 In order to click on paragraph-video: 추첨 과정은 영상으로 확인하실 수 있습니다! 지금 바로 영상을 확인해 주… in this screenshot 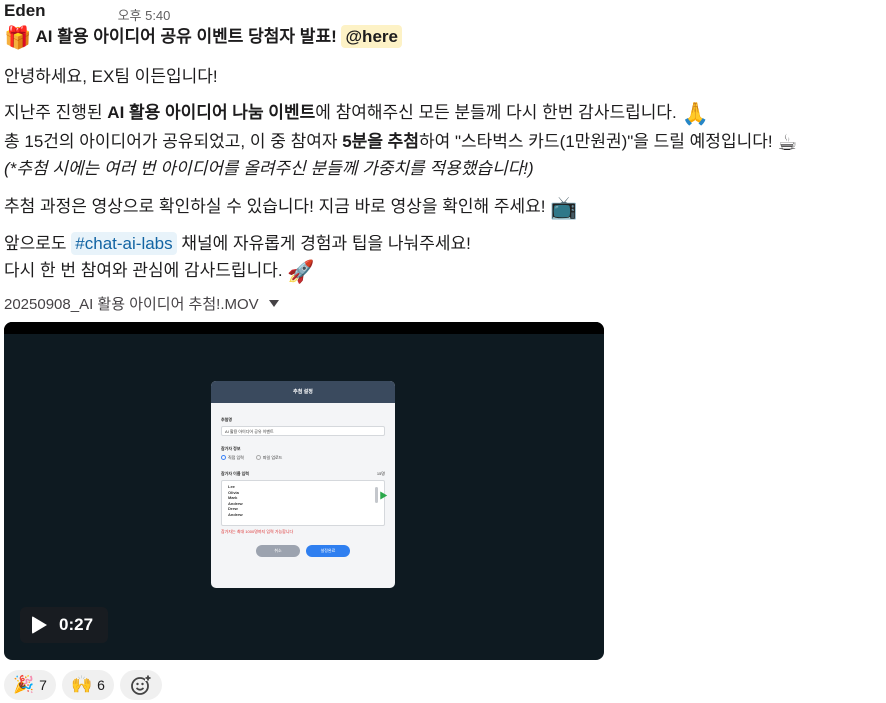, I will do `click(291, 207)`.